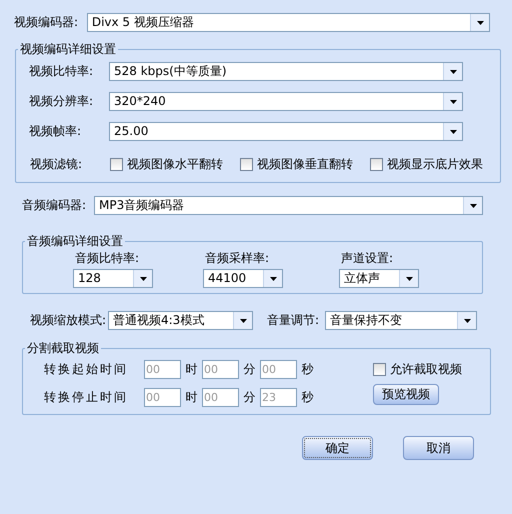 The height and width of the screenshot is (514, 512). Describe the element at coordinates (55, 205) in the screenshot. I see `field-label: 音频编码器:` at that location.